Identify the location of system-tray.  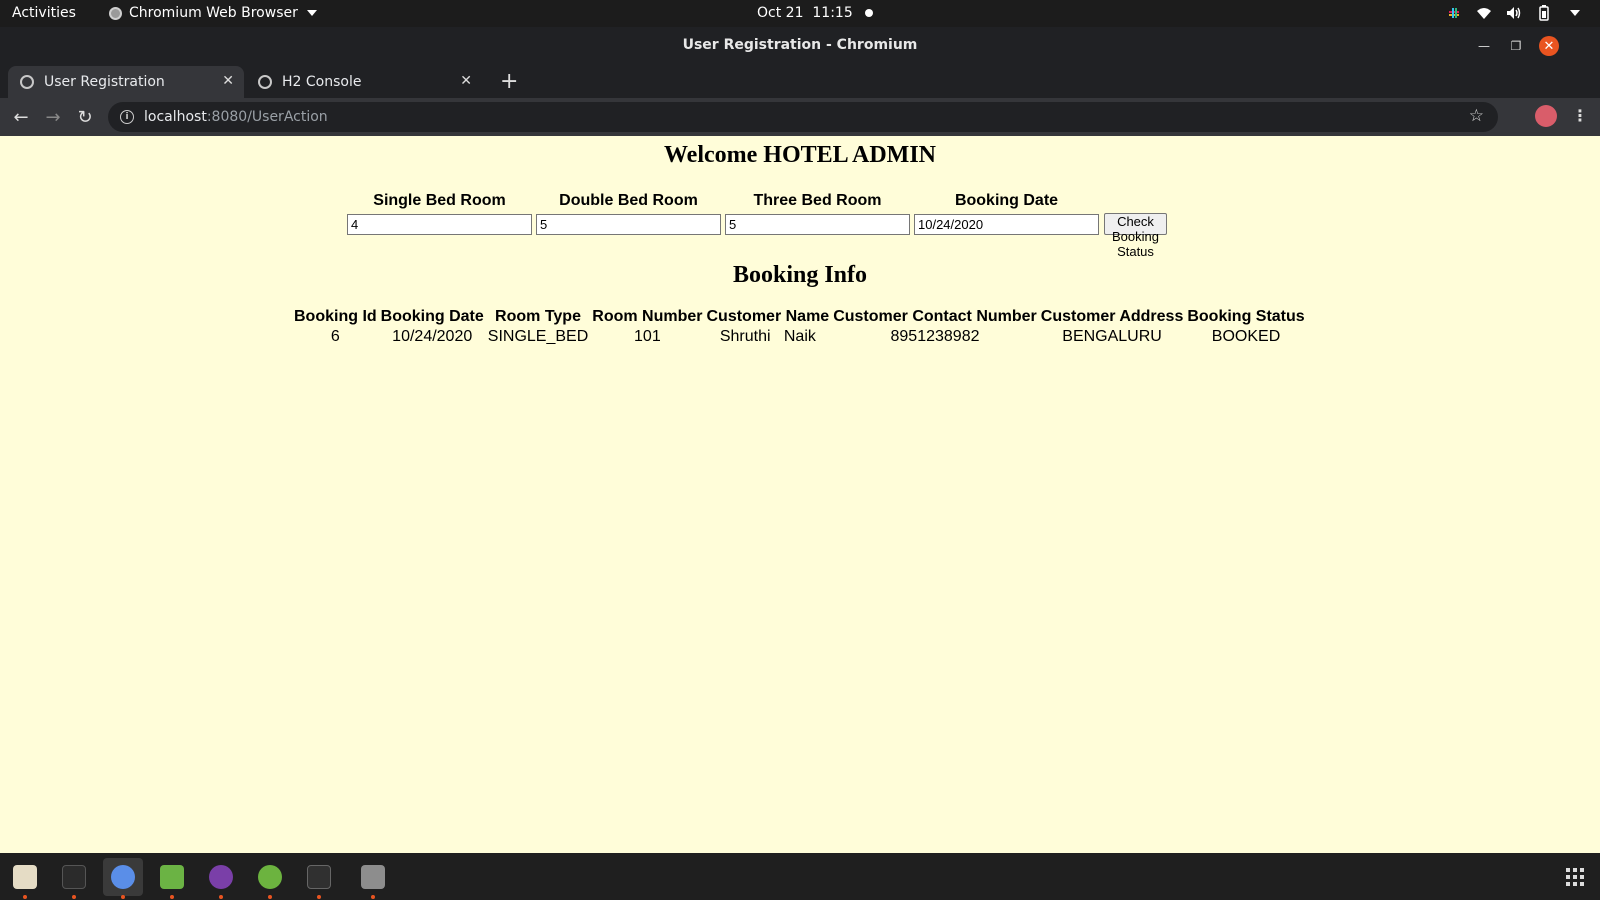
(1514, 13).